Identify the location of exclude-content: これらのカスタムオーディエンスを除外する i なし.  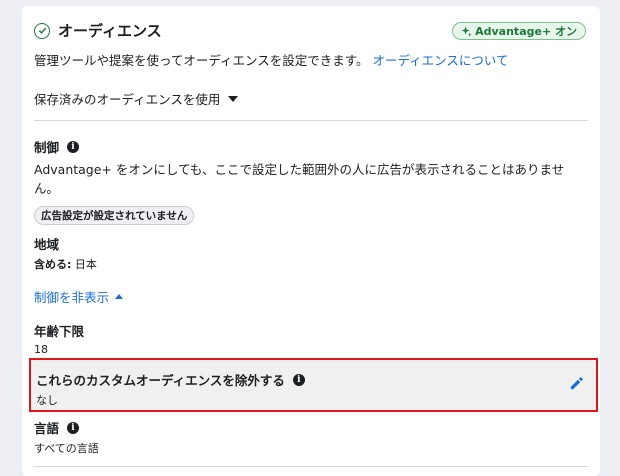
(170, 389).